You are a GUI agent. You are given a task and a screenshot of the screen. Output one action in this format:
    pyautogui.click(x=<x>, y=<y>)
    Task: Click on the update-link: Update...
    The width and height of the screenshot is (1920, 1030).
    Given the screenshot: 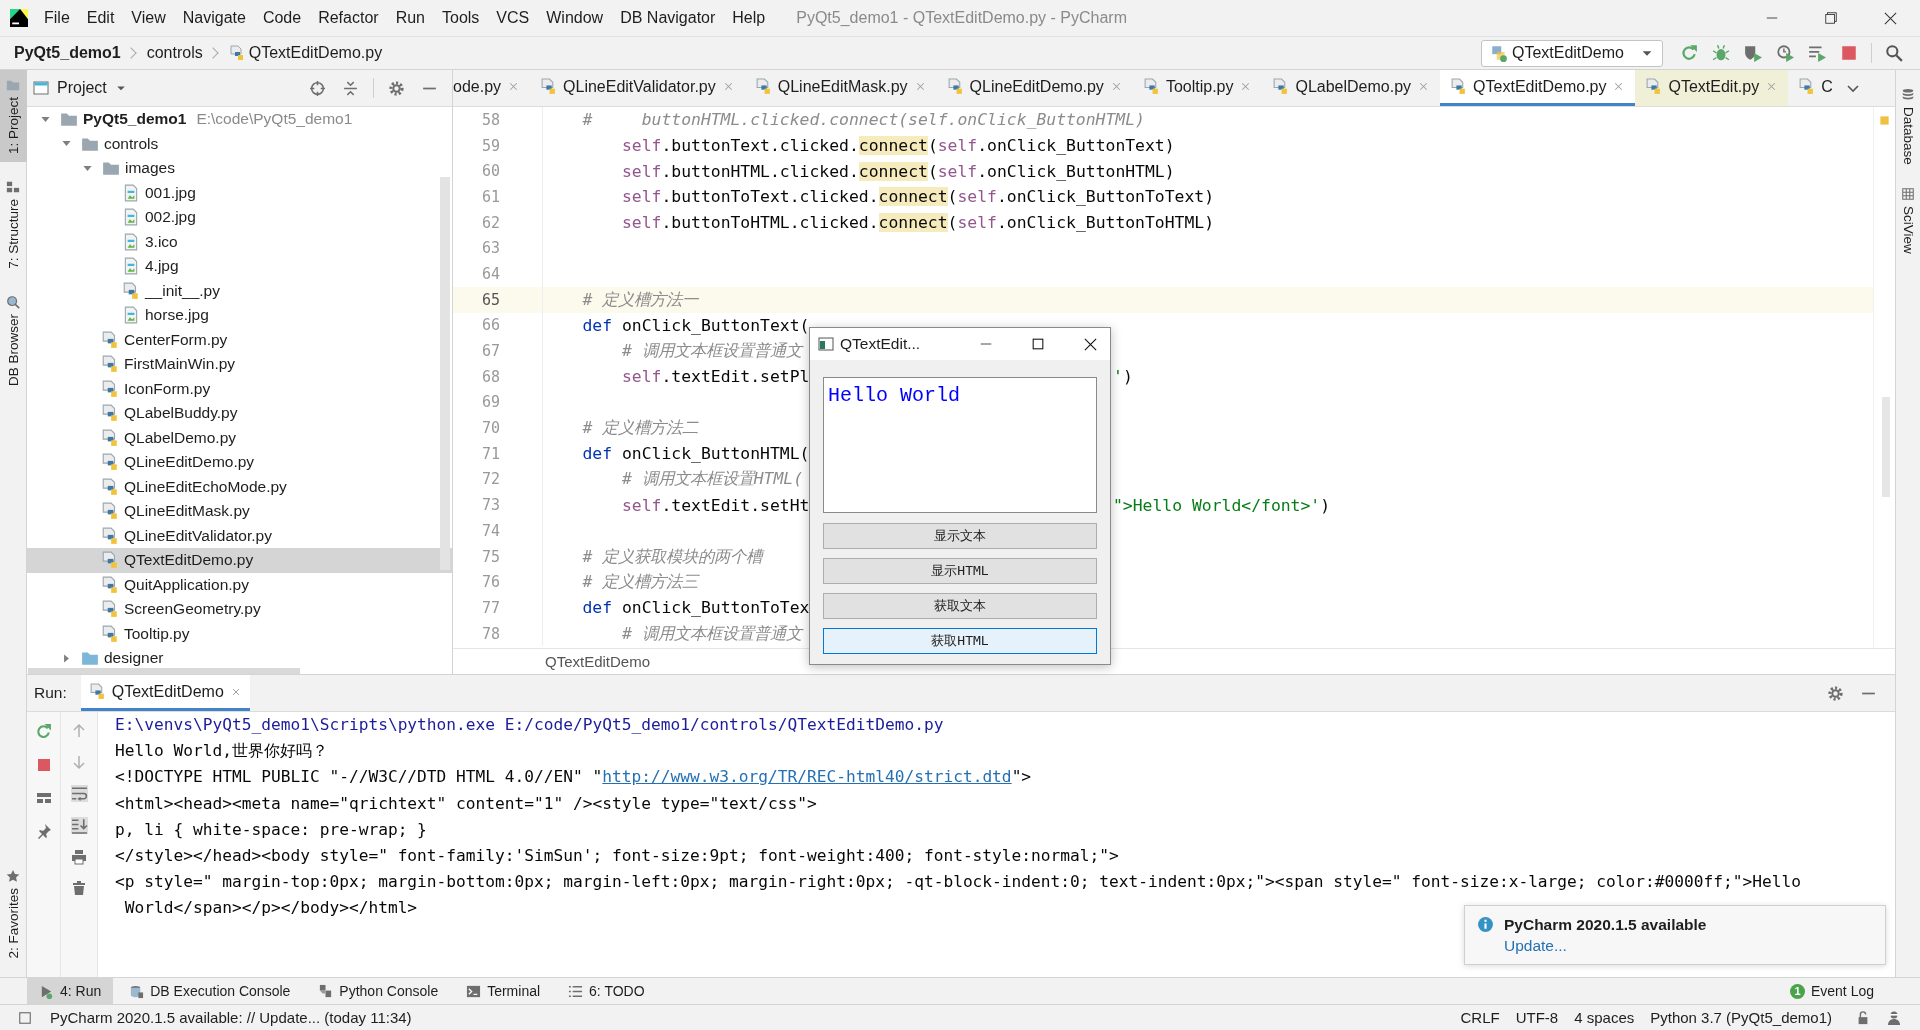 What is the action you would take?
    pyautogui.click(x=1535, y=946)
    